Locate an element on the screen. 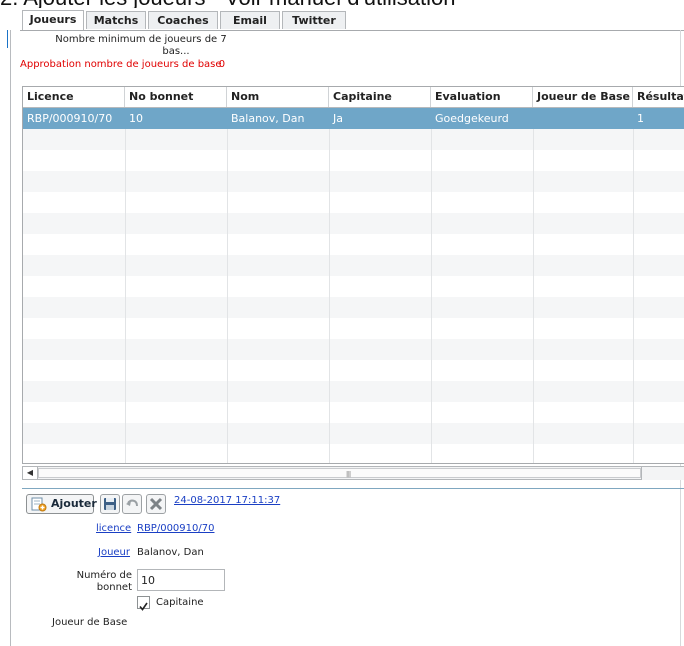 The height and width of the screenshot is (646, 684). grip-icon: |||| is located at coordinates (348, 474).